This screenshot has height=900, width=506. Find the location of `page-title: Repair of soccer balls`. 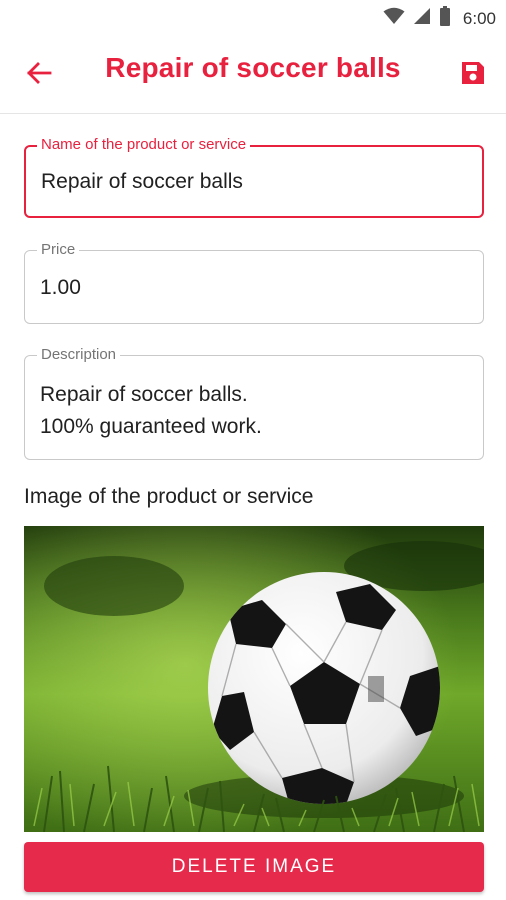

page-title: Repair of soccer balls is located at coordinates (253, 67).